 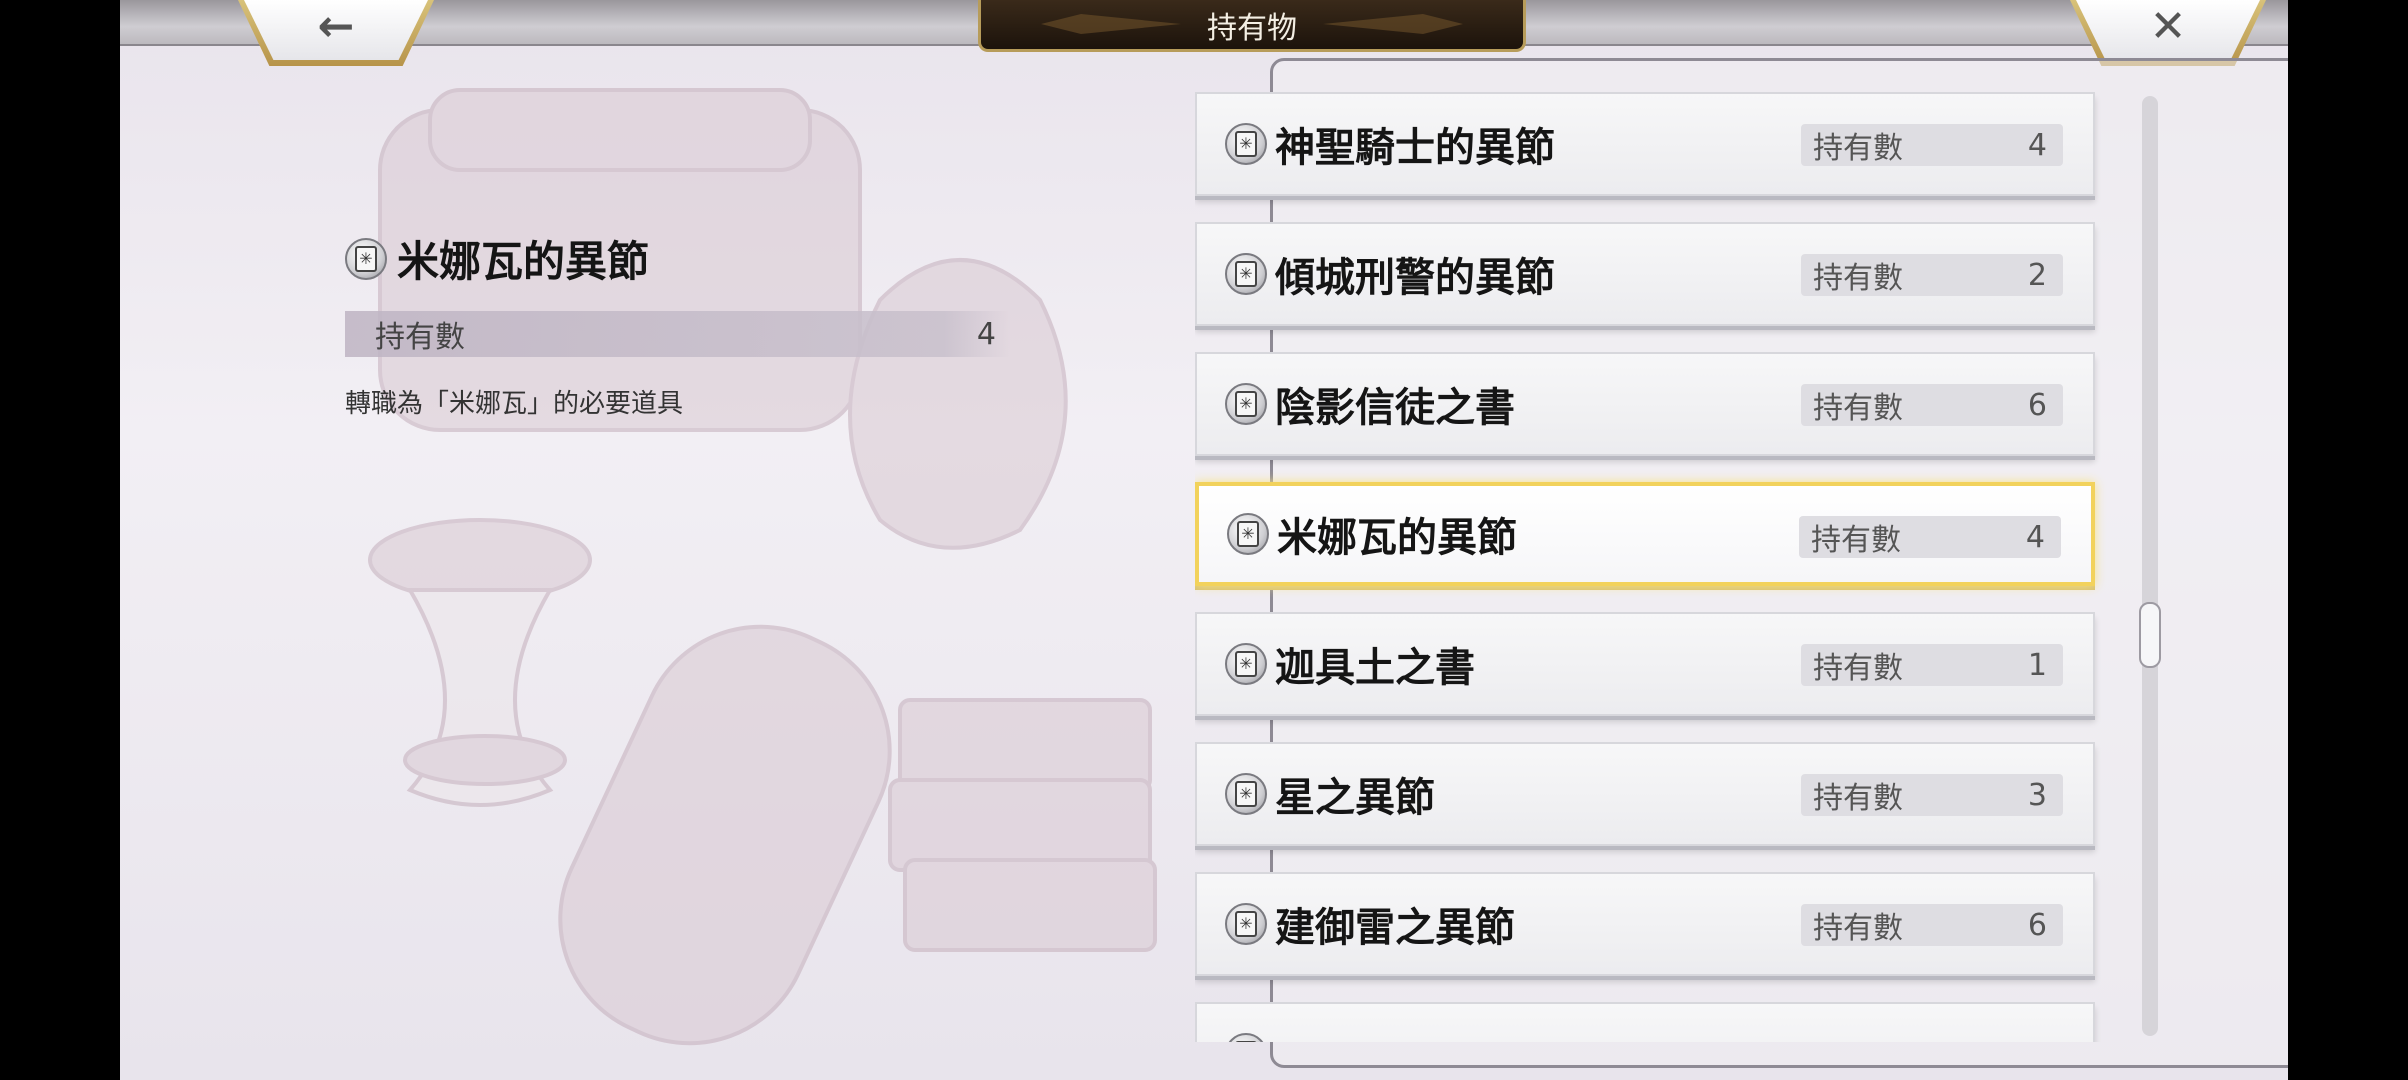 I want to click on item-detail-panel: ✳ 米娜瓦的異節 持有數 4 轉職為「米娜瓦」的必要道具, so click(x=740, y=324).